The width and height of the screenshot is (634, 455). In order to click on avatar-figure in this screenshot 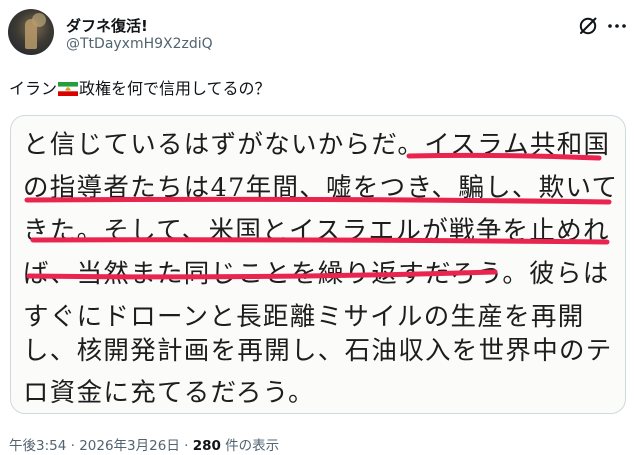, I will do `click(31, 34)`.